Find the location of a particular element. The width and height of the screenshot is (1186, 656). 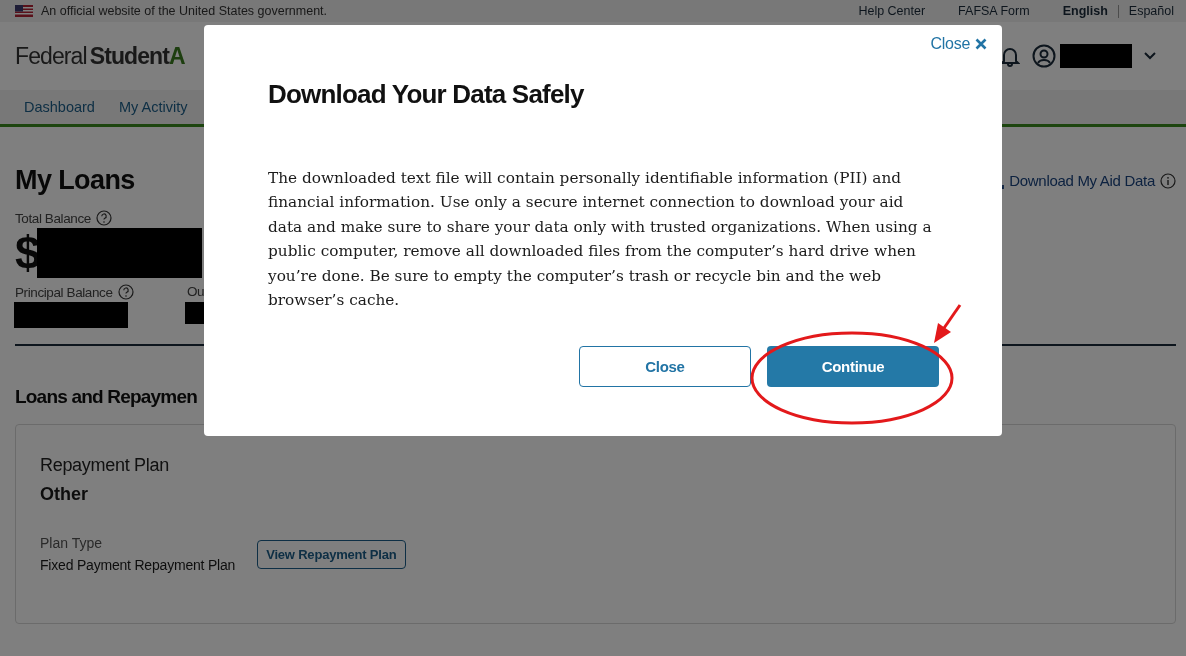

close-button: Close is located at coordinates (665, 367).